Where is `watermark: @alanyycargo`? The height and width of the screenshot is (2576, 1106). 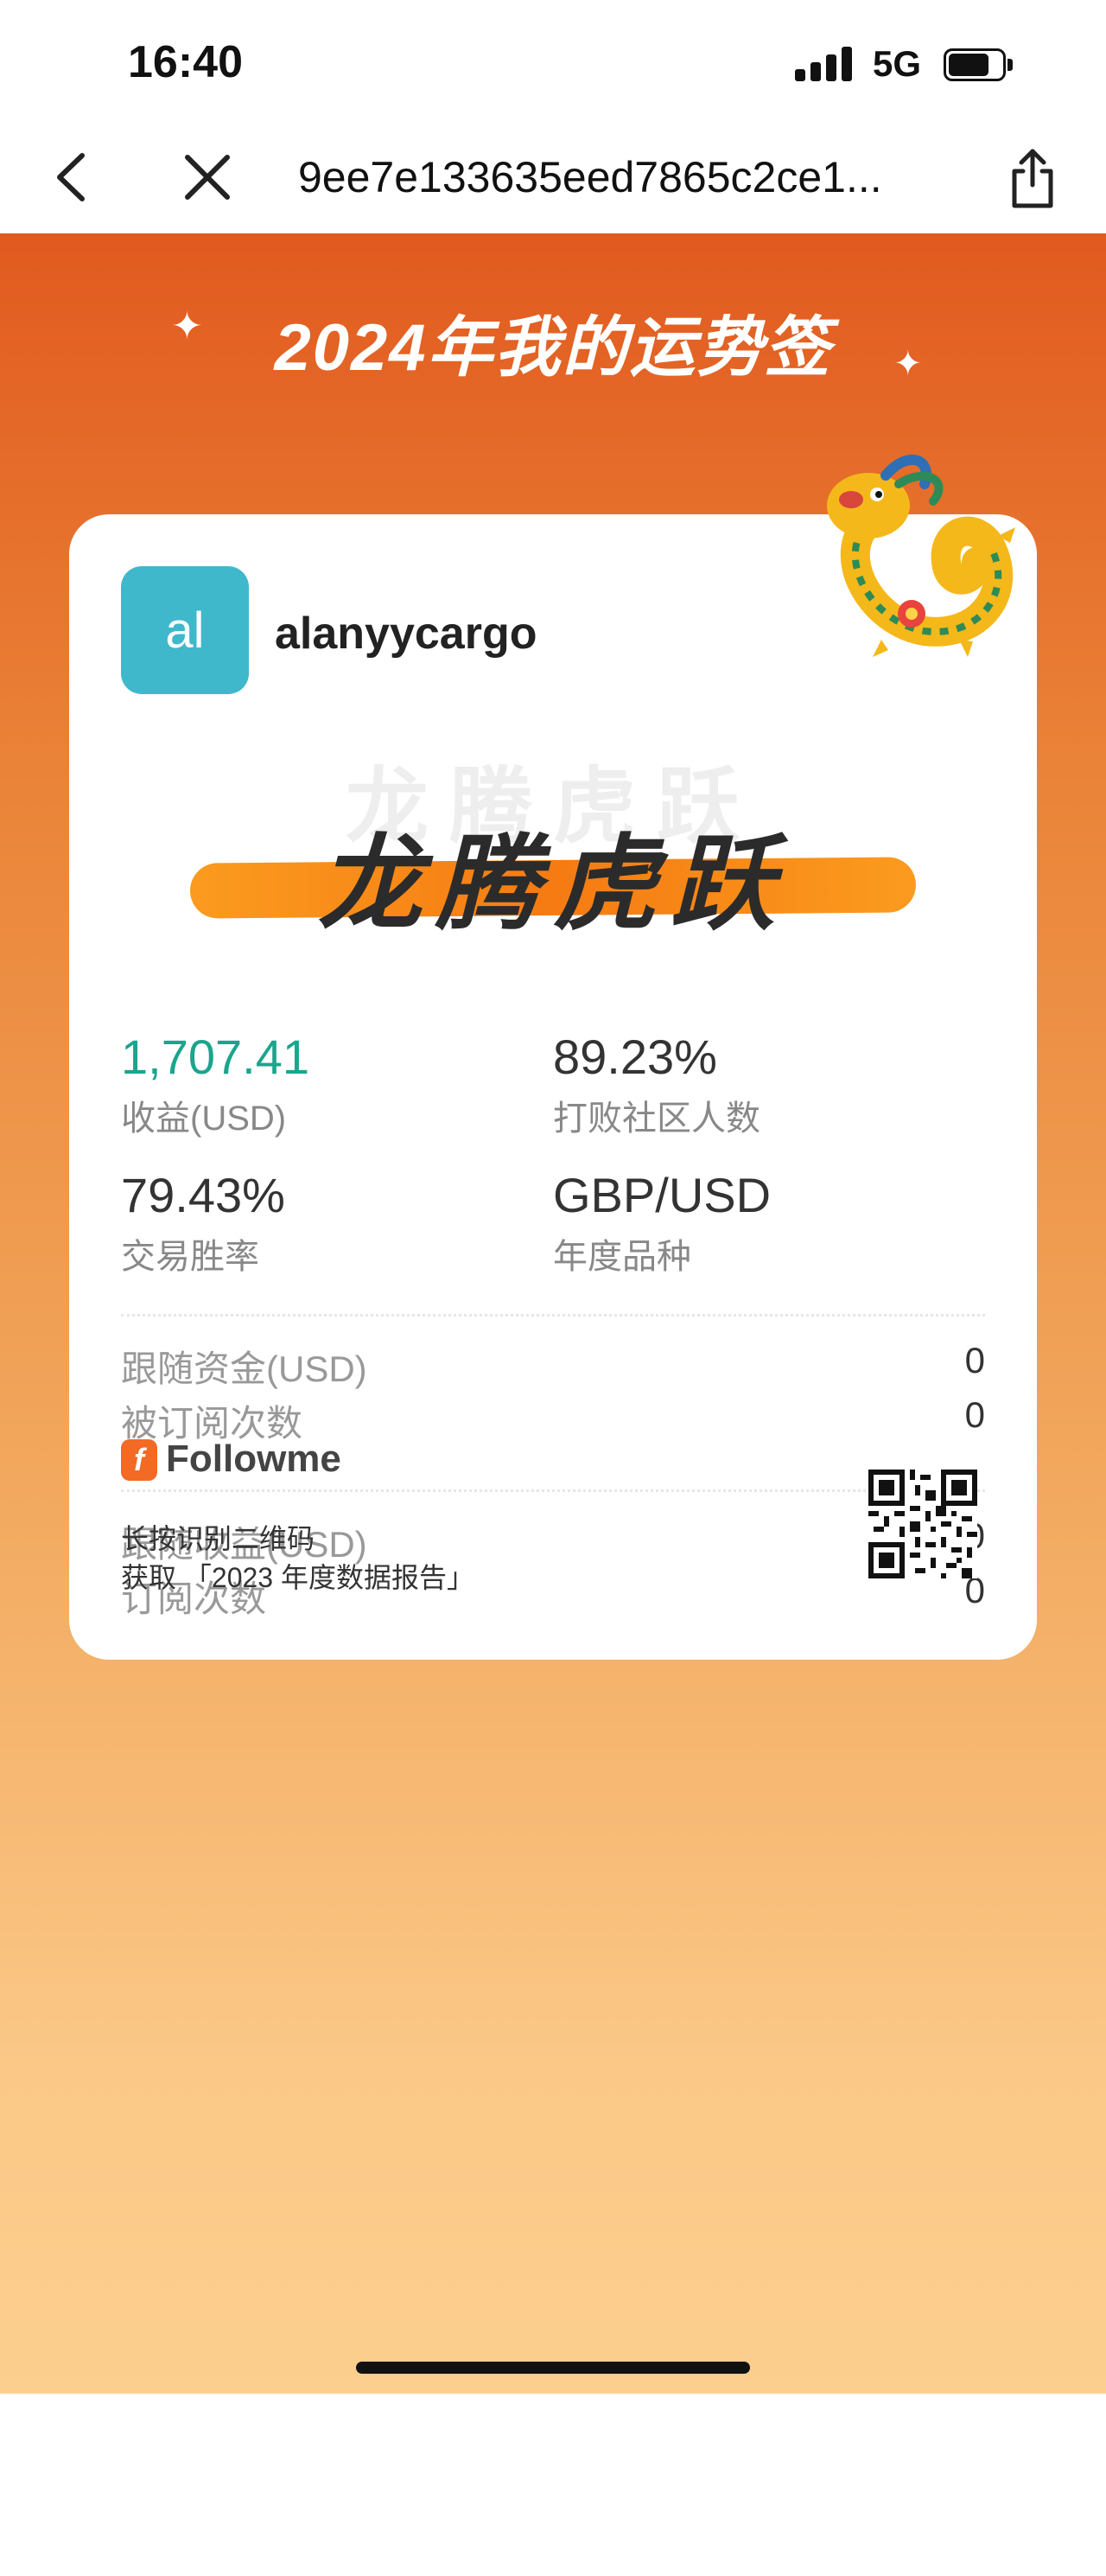 watermark: @alanyycargo is located at coordinates (919, 2552).